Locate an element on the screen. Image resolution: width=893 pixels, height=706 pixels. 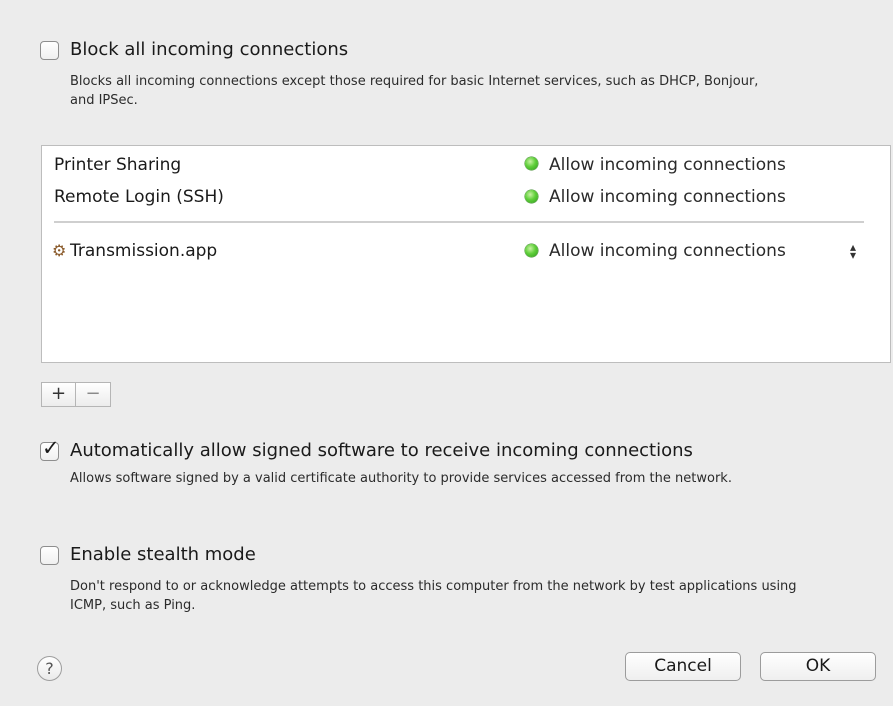
checkmark-icon: ✓ is located at coordinates (51, 448).